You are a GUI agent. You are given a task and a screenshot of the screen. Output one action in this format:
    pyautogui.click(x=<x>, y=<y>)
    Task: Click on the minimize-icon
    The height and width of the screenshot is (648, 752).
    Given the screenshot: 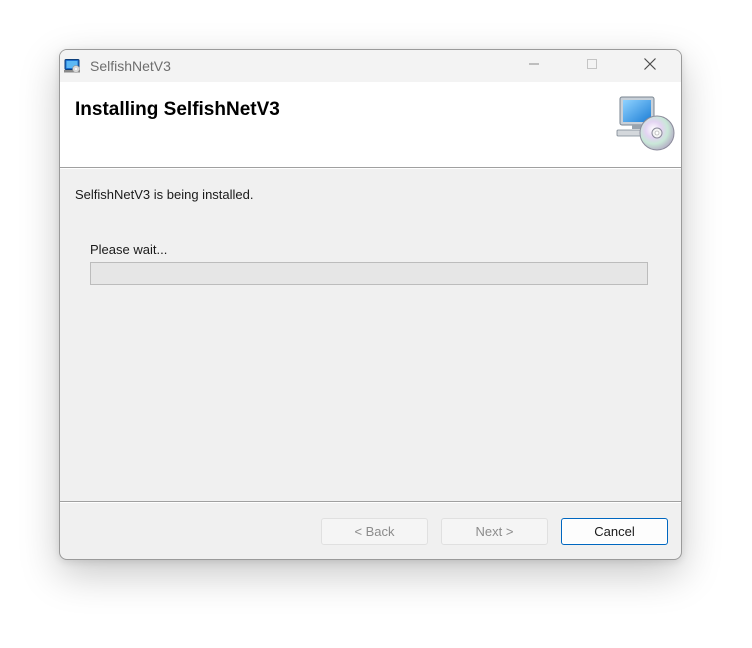 What is the action you would take?
    pyautogui.click(x=534, y=66)
    